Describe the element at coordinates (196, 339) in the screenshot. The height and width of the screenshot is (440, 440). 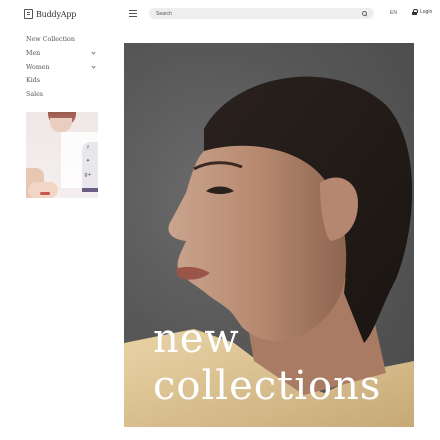
I see `hero-heading-line1: new` at that location.